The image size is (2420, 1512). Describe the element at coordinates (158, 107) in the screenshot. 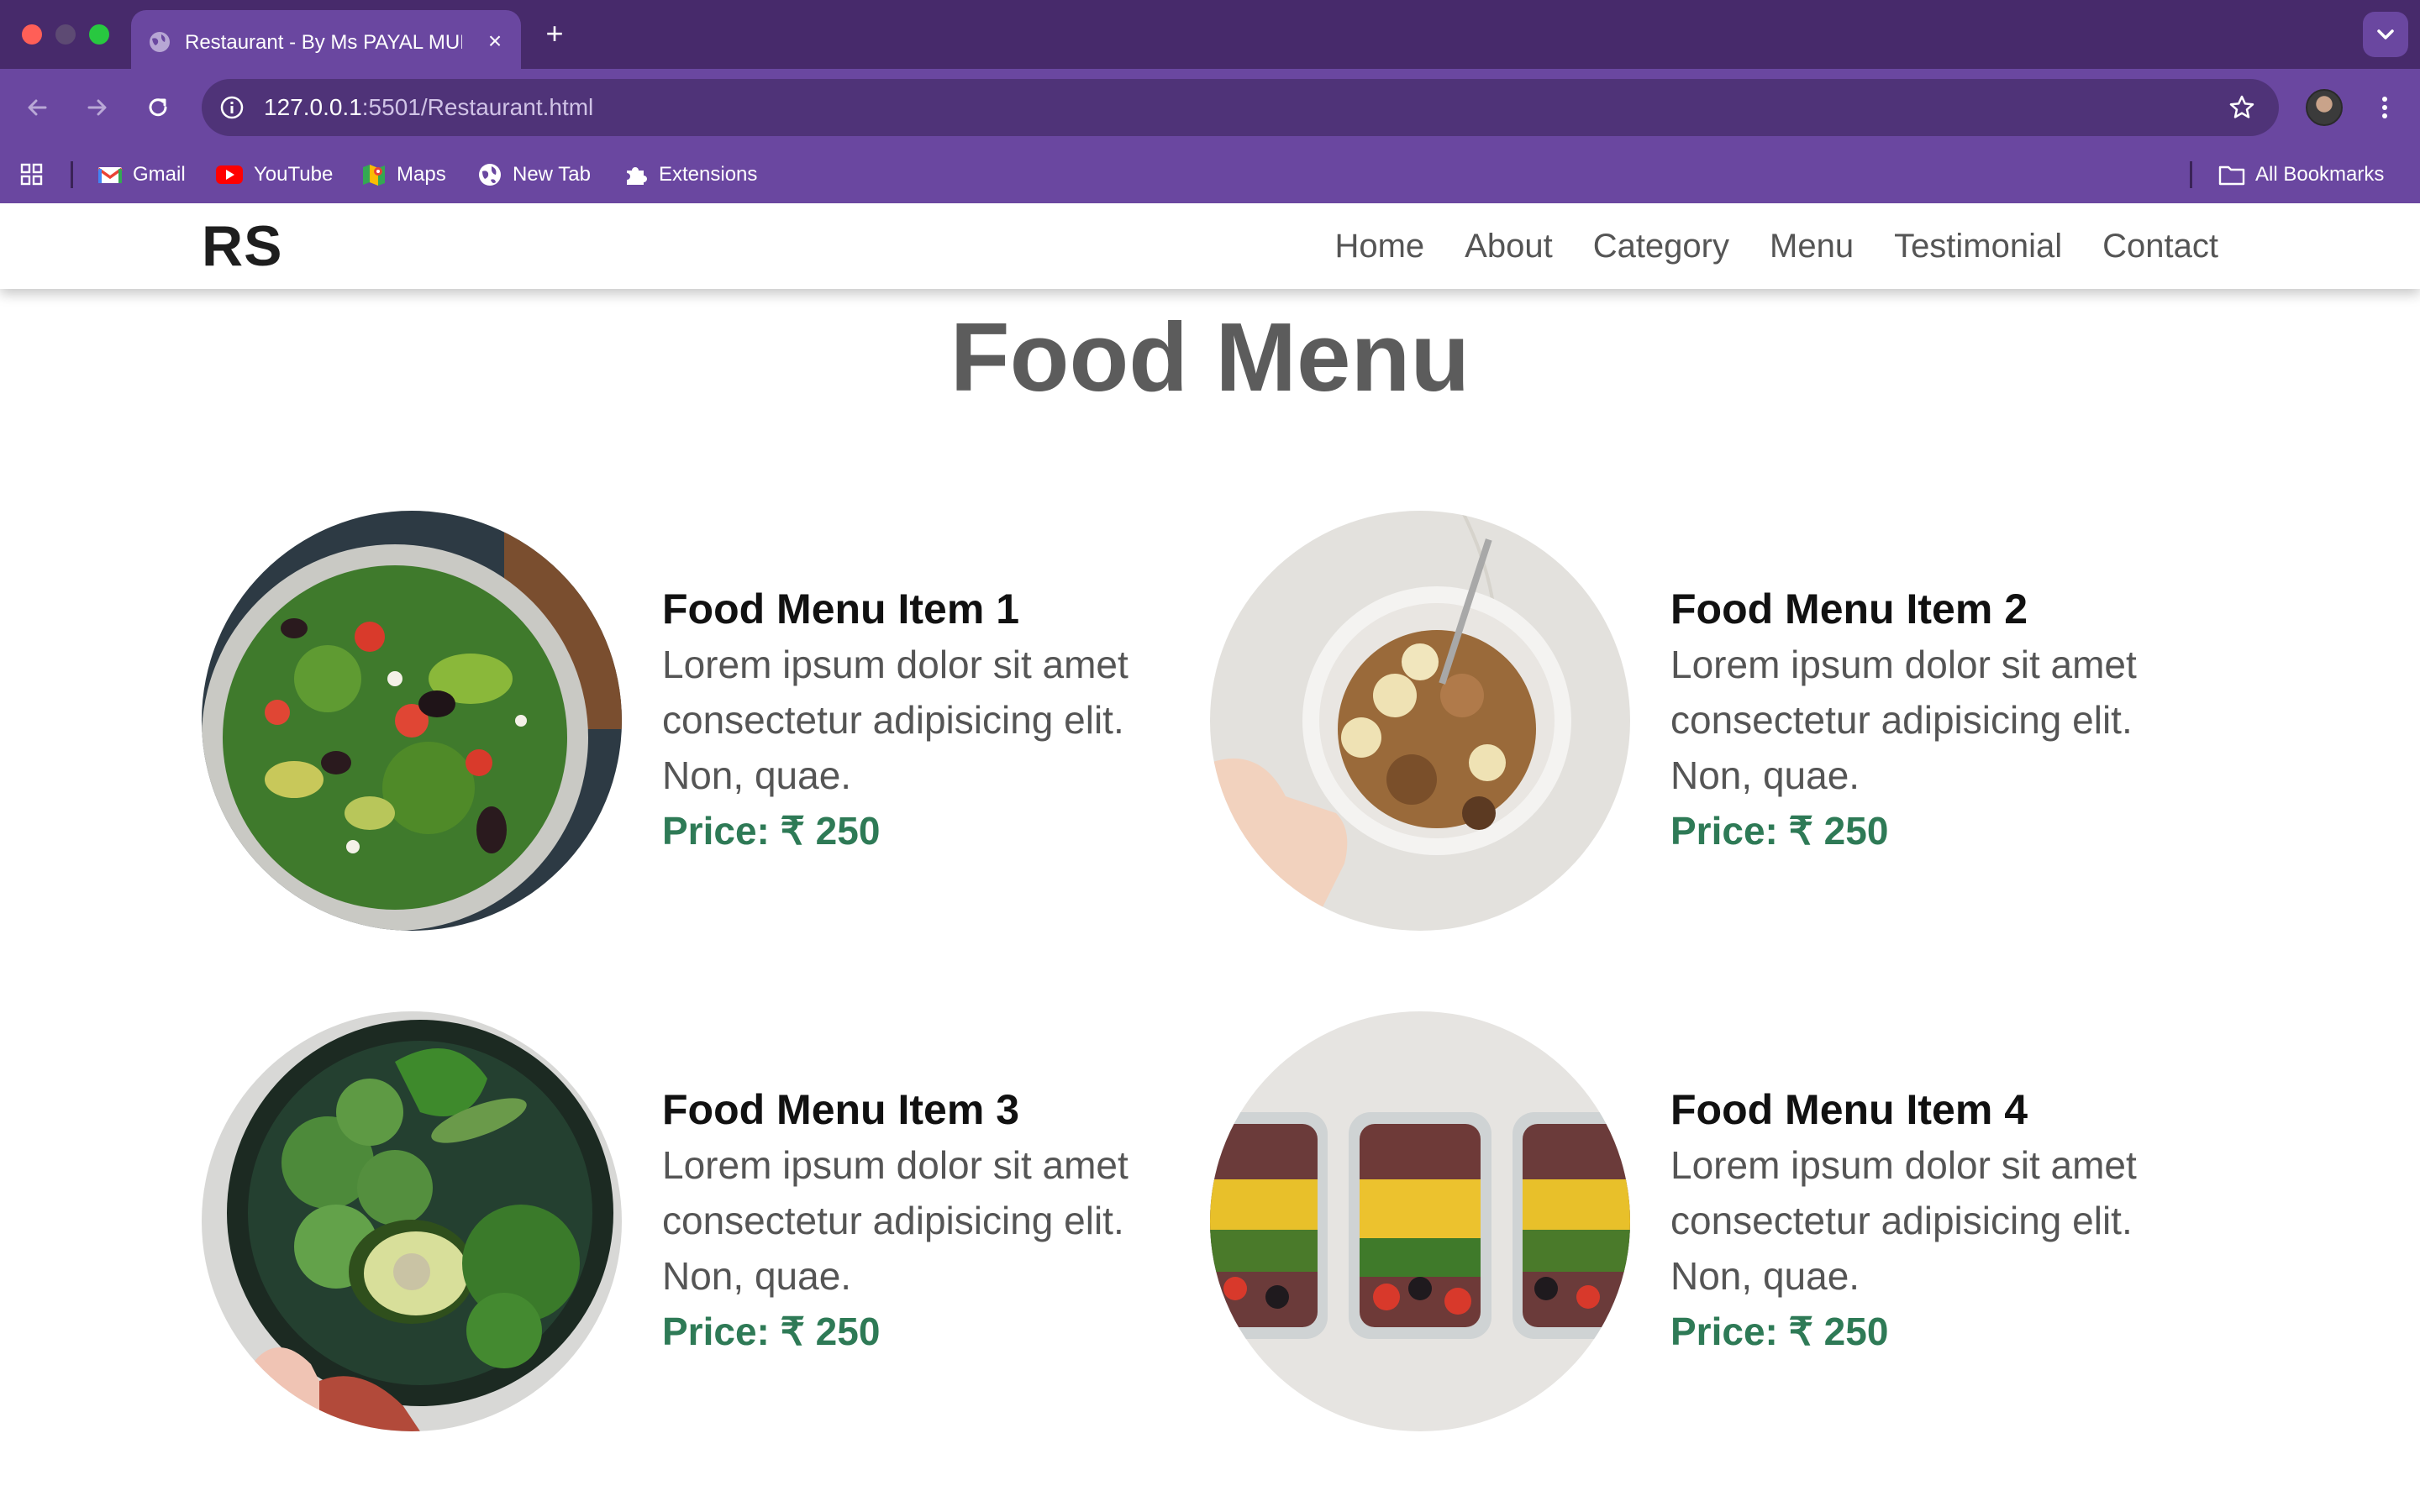

I see `reload-icon` at that location.